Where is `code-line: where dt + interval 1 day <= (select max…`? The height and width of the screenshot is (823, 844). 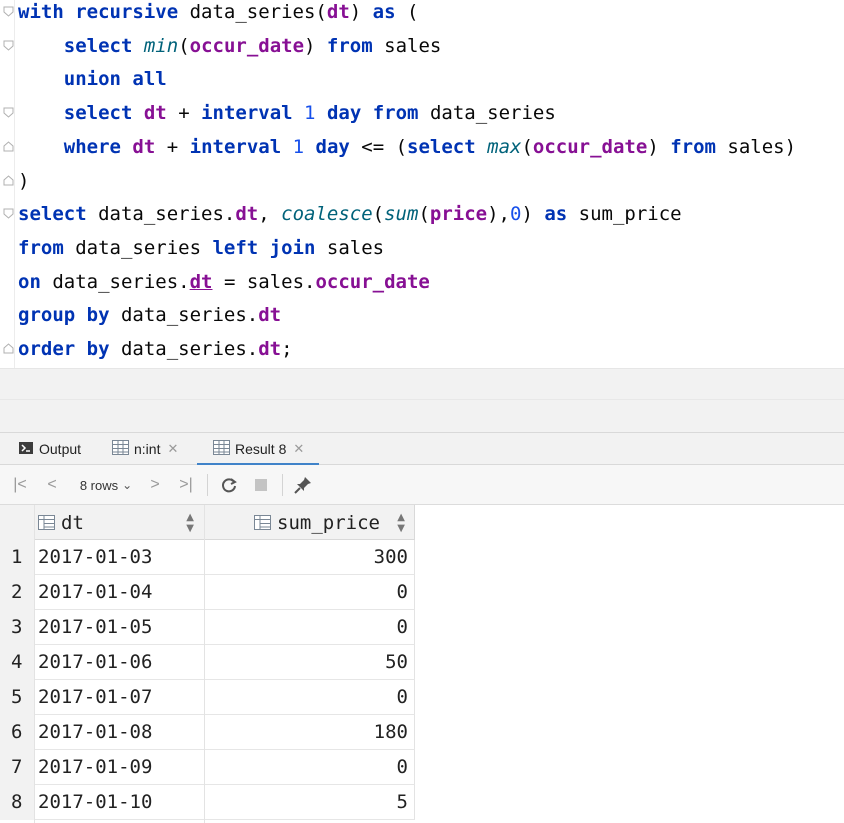 code-line: where dt + interval 1 day <= (select max… is located at coordinates (407, 152).